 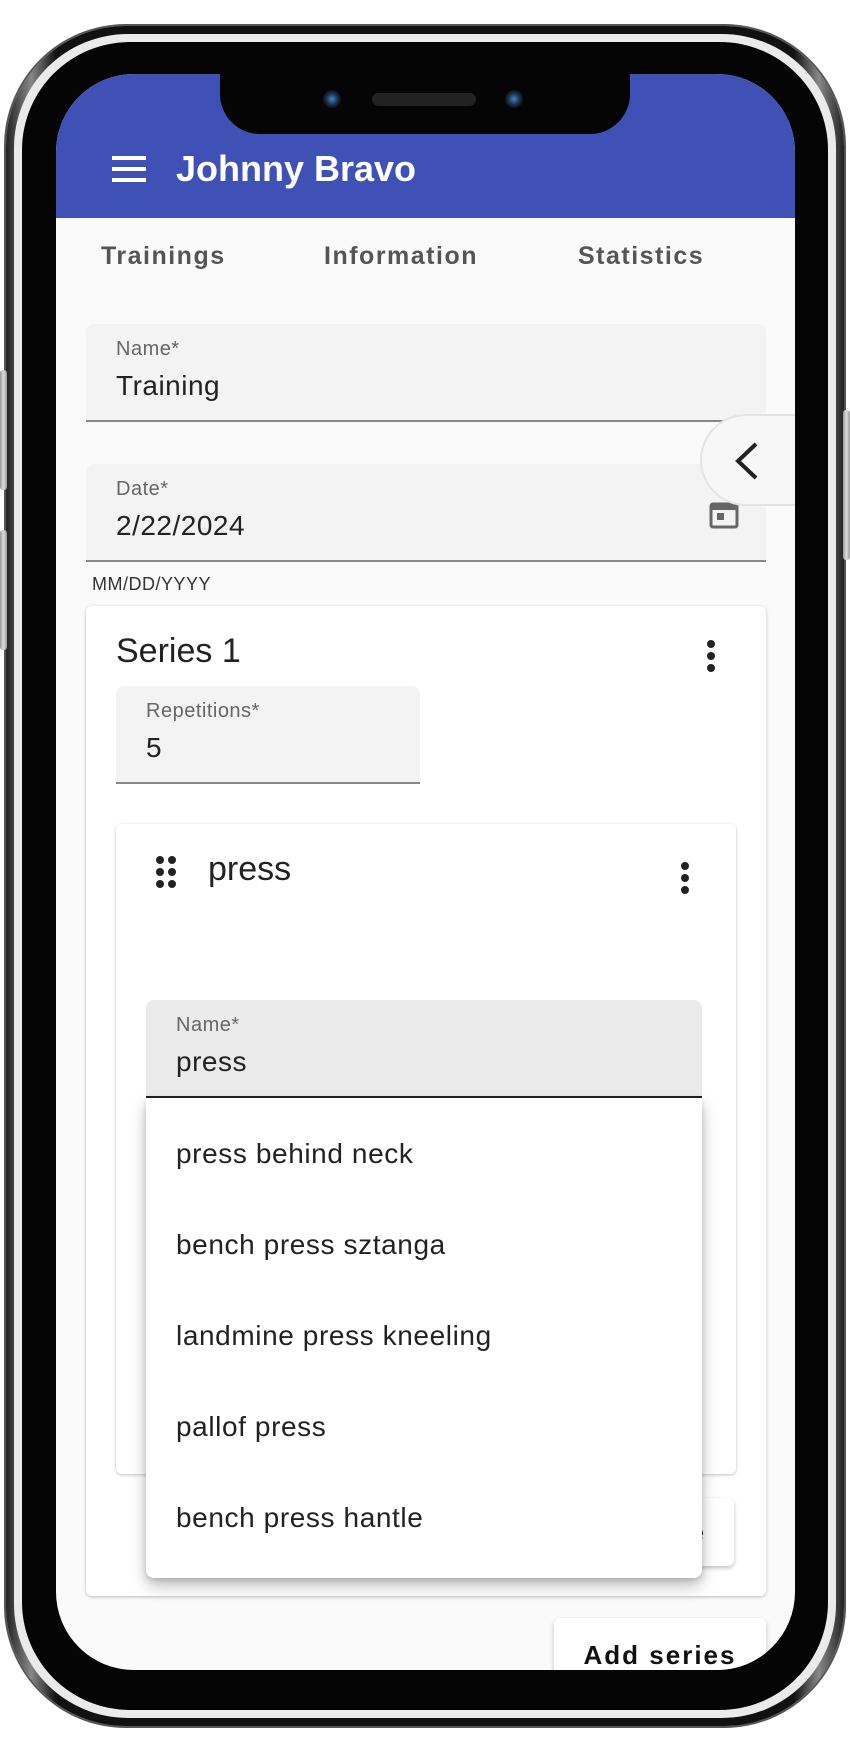 What do you see at coordinates (294, 1154) in the screenshot?
I see `autocomplete-option: press behind neck` at bounding box center [294, 1154].